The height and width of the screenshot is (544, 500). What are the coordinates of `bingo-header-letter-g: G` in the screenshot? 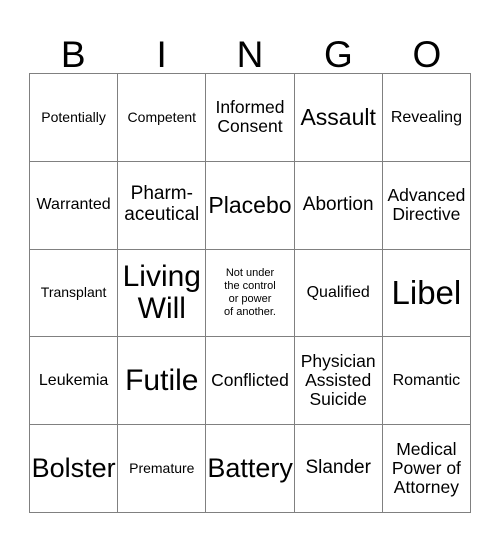 It's located at (338, 54).